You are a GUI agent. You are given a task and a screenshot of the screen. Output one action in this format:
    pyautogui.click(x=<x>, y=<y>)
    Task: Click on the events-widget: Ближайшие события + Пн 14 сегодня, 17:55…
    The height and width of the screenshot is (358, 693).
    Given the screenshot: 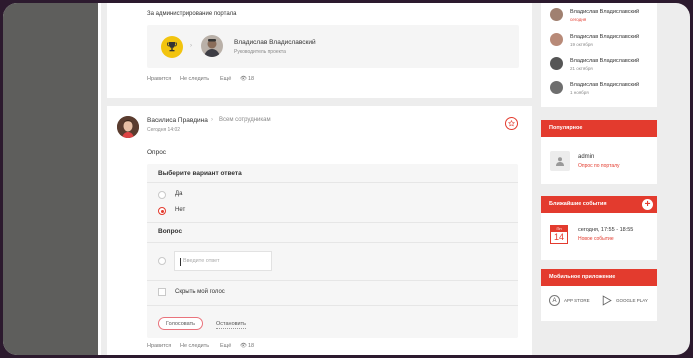 What is the action you would take?
    pyautogui.click(x=599, y=228)
    